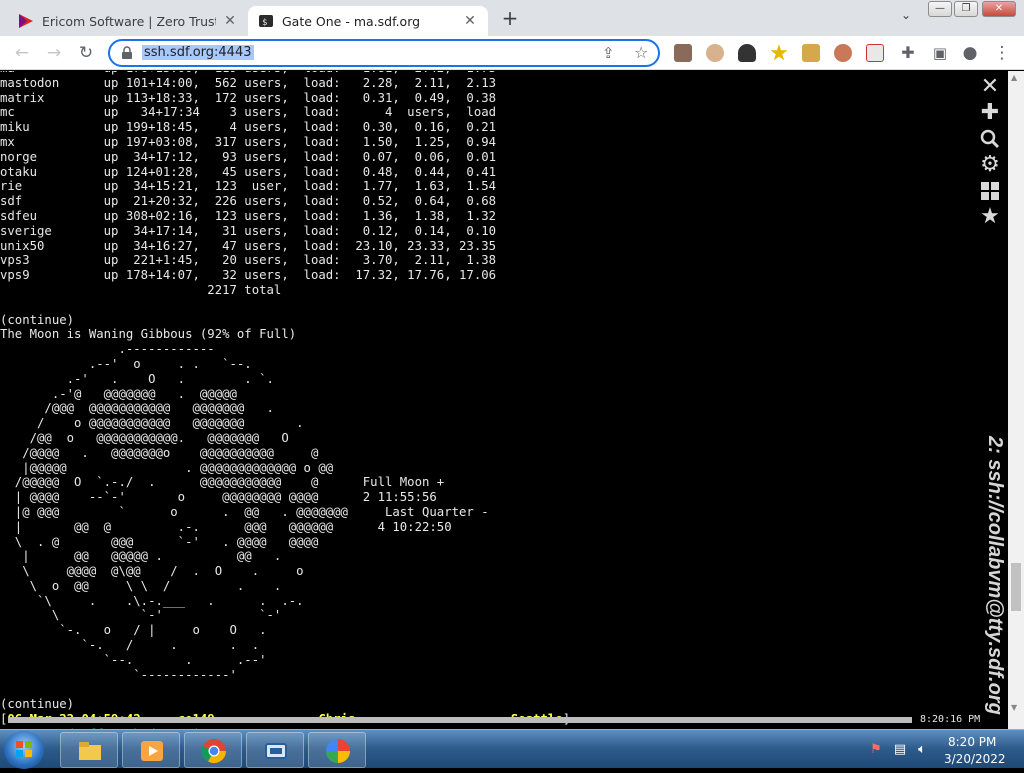 Image resolution: width=1024 pixels, height=773 pixels. I want to click on side-panel-icon: ▣, so click(940, 53).